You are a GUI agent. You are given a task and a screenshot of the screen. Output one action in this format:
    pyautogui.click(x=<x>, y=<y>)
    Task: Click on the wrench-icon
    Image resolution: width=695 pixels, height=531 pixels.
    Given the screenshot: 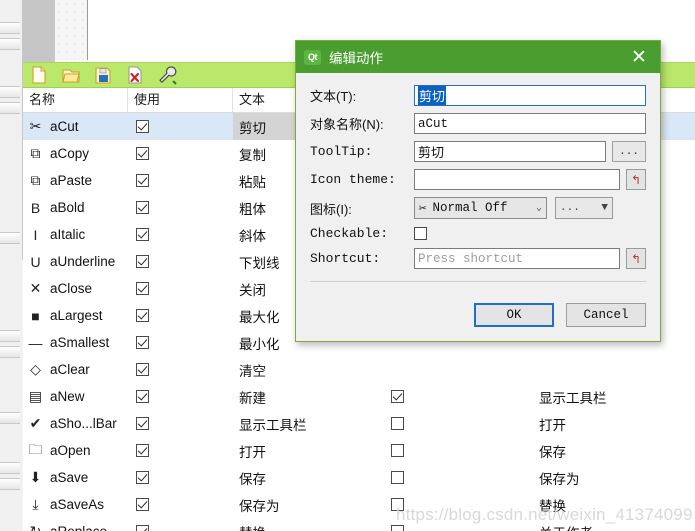 What is the action you would take?
    pyautogui.click(x=167, y=75)
    